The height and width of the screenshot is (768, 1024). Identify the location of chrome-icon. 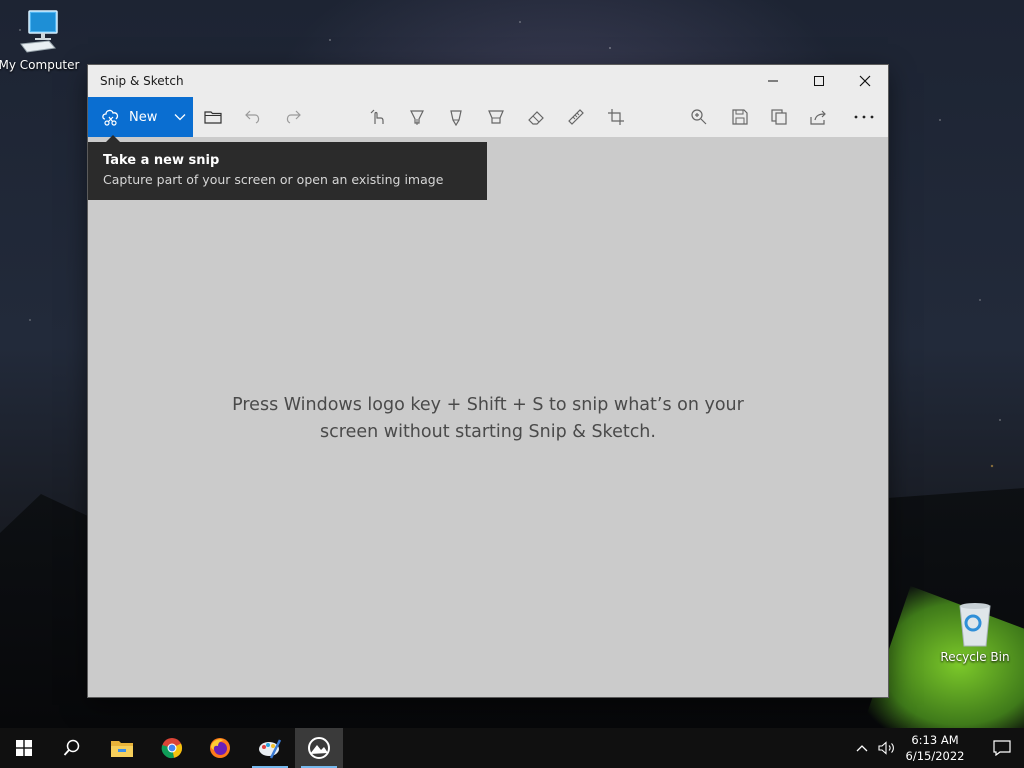
(172, 748).